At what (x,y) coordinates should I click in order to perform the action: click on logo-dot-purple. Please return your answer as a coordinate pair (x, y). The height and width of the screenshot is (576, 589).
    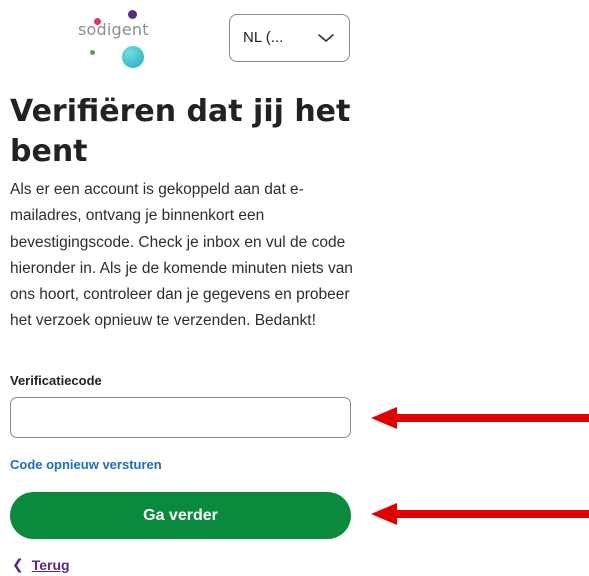
    Looking at the image, I should click on (132, 14).